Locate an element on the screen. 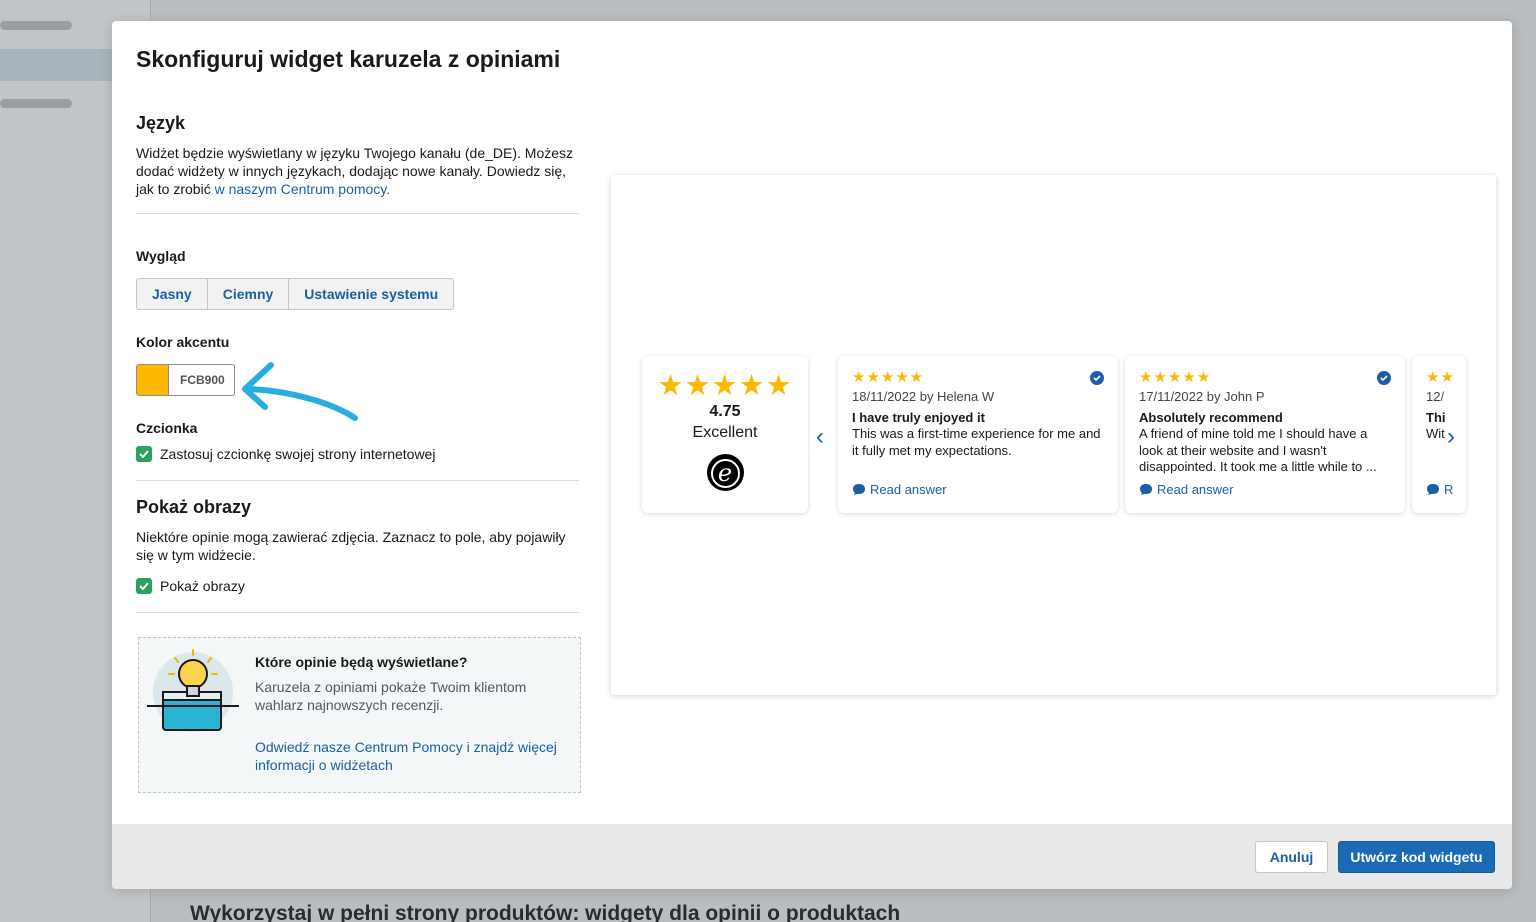 This screenshot has width=1536, height=922. review-title: Absolutely recommend is located at coordinates (1211, 417).